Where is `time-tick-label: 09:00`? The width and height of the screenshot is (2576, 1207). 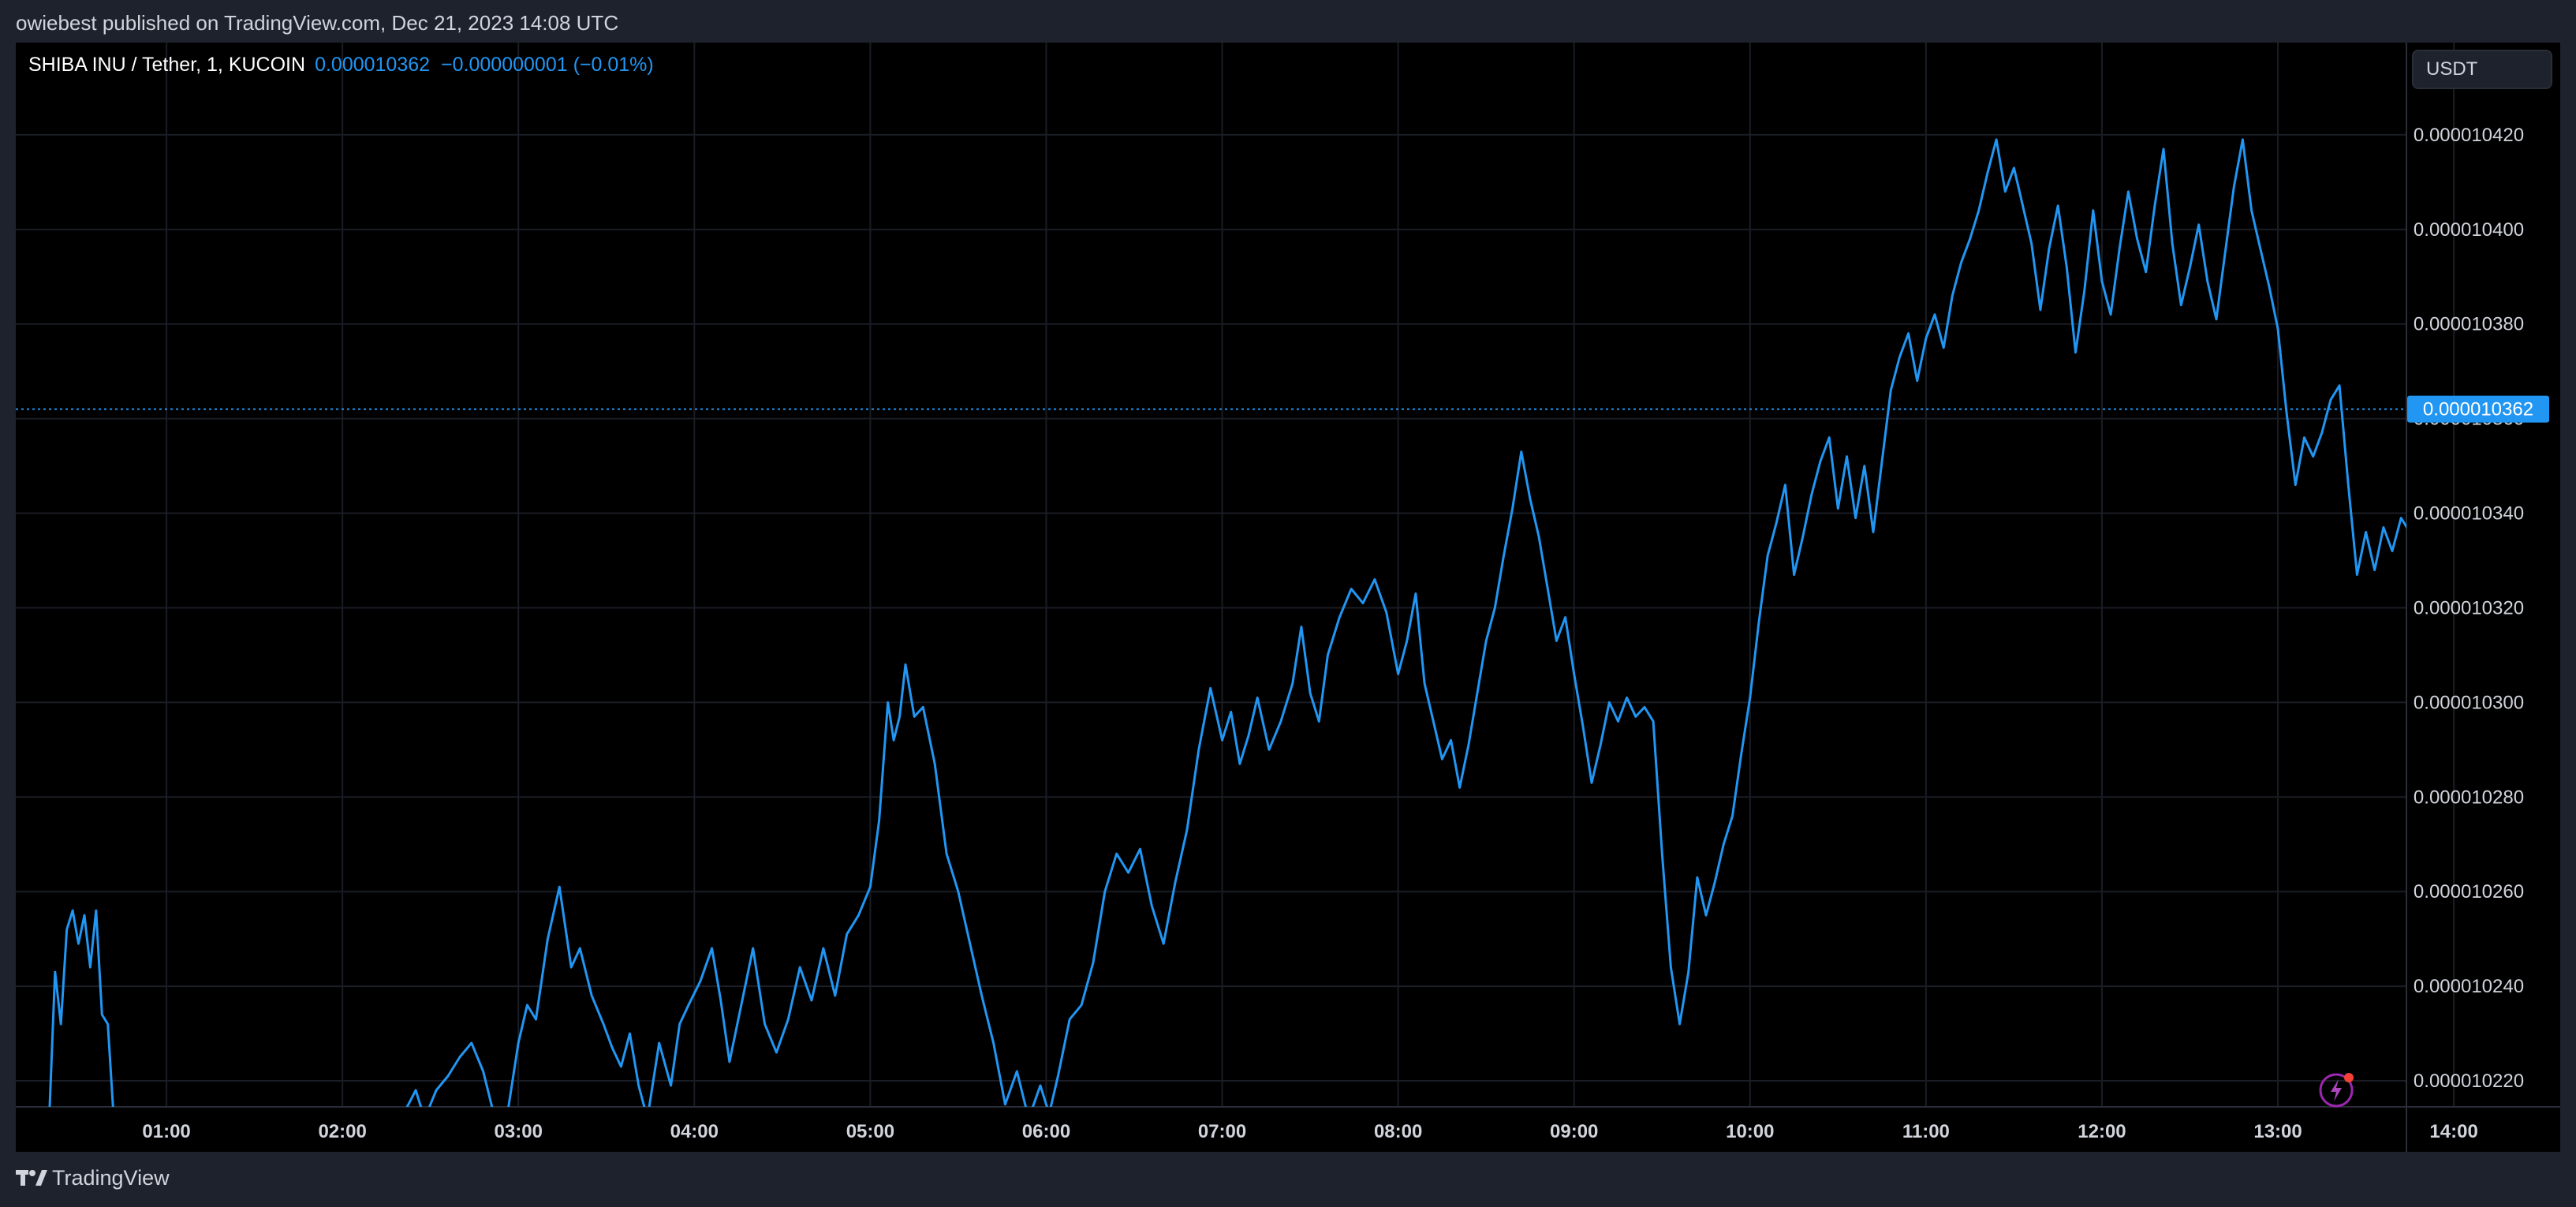 time-tick-label: 09:00 is located at coordinates (1574, 1131).